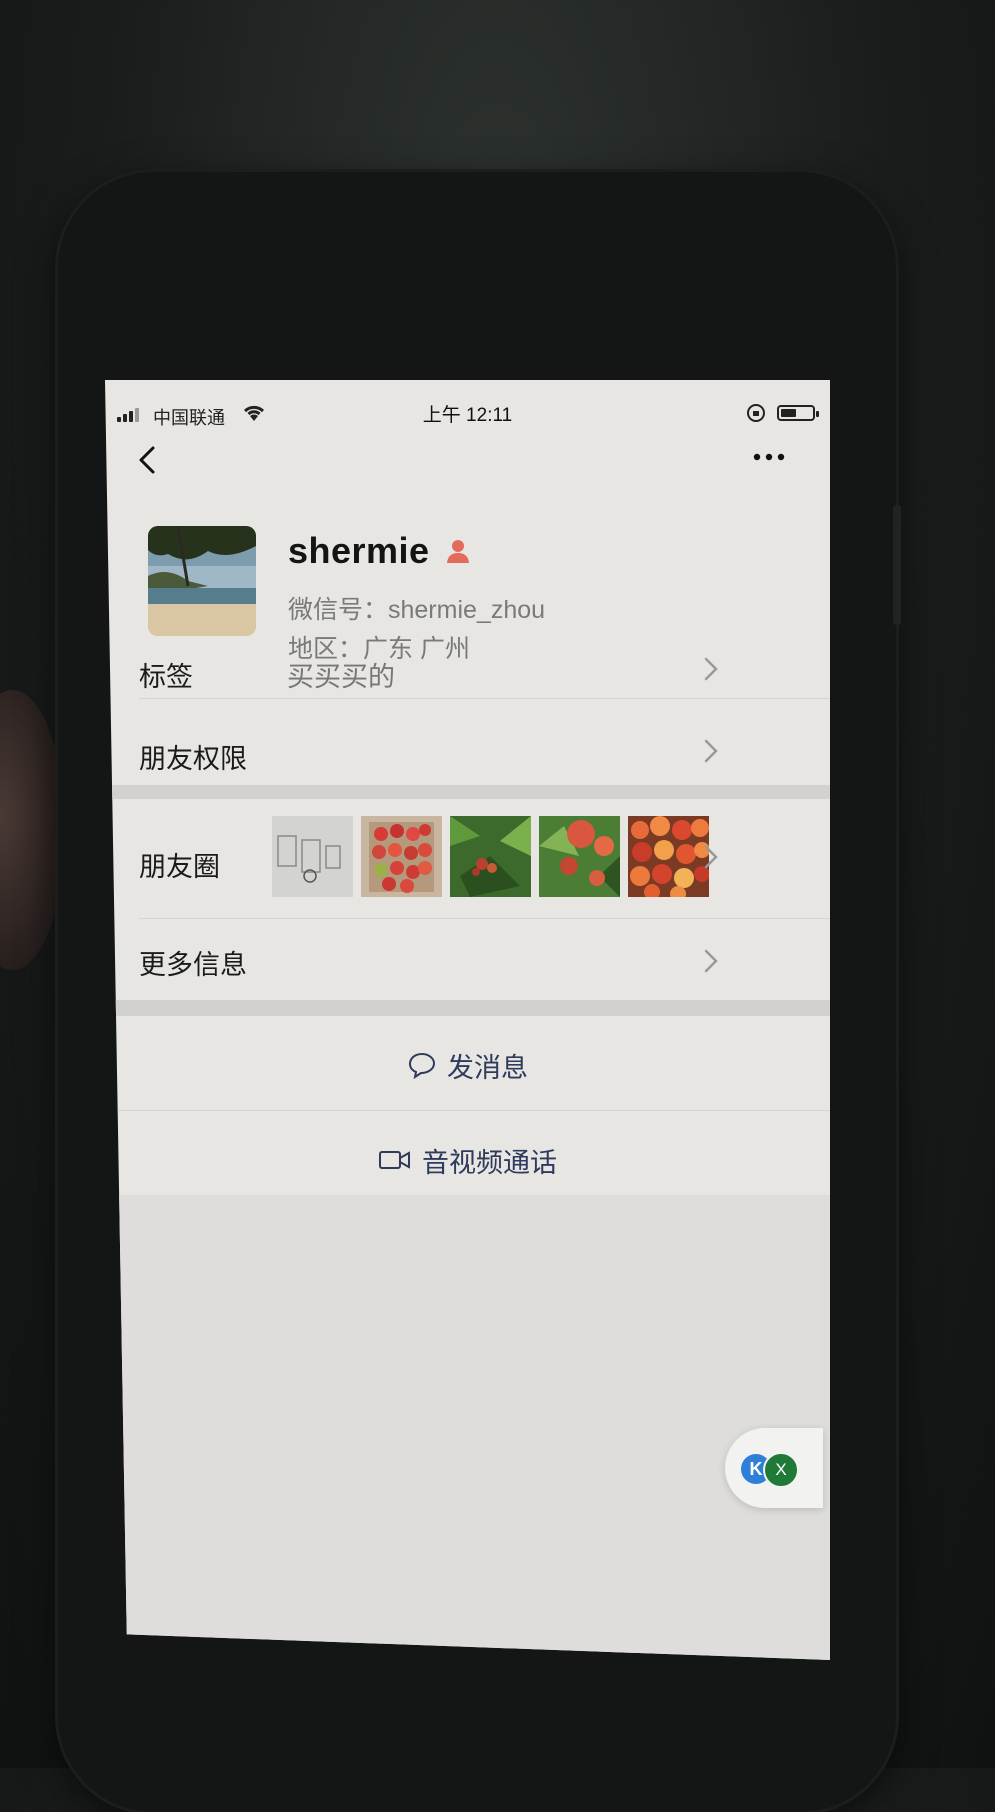 This screenshot has width=995, height=1812. I want to click on status-bar: 中国联通 上午 12:11, so click(467, 405).